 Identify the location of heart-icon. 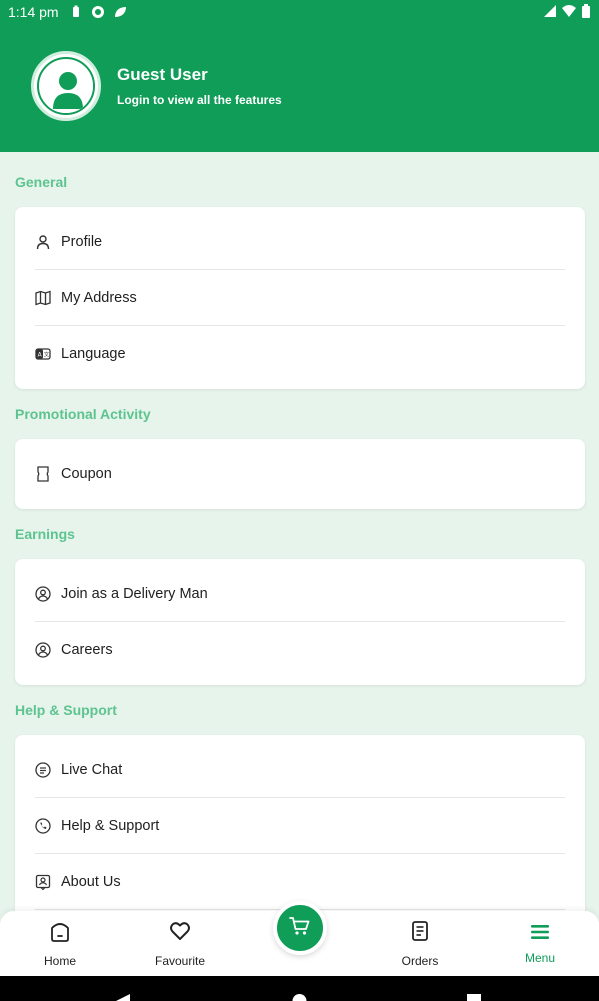
(180, 932).